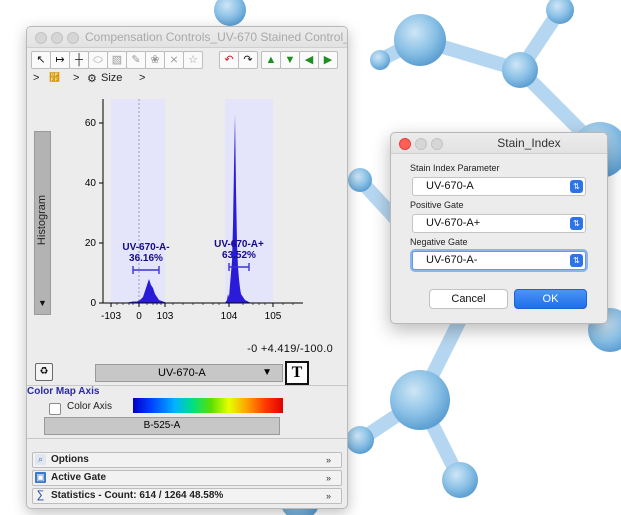 Image resolution: width=621 pixels, height=515 pixels. I want to click on color-axis-label: Color Axis, so click(90, 406).